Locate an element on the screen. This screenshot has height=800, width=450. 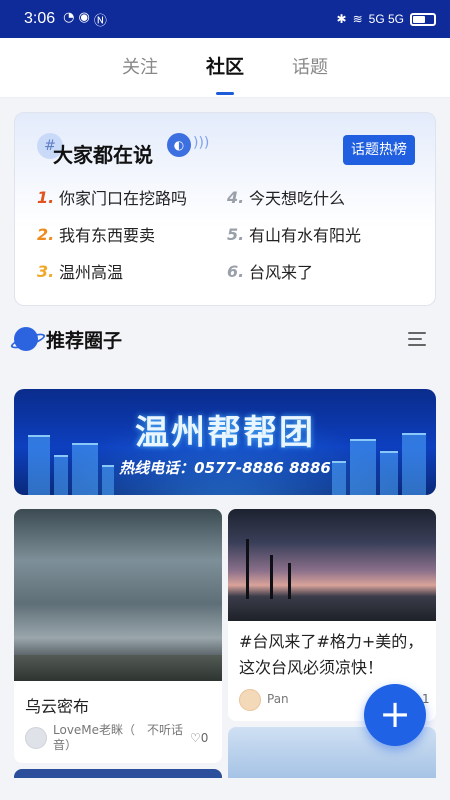
wifi-icon: ≋ is located at coordinates (357, 19).